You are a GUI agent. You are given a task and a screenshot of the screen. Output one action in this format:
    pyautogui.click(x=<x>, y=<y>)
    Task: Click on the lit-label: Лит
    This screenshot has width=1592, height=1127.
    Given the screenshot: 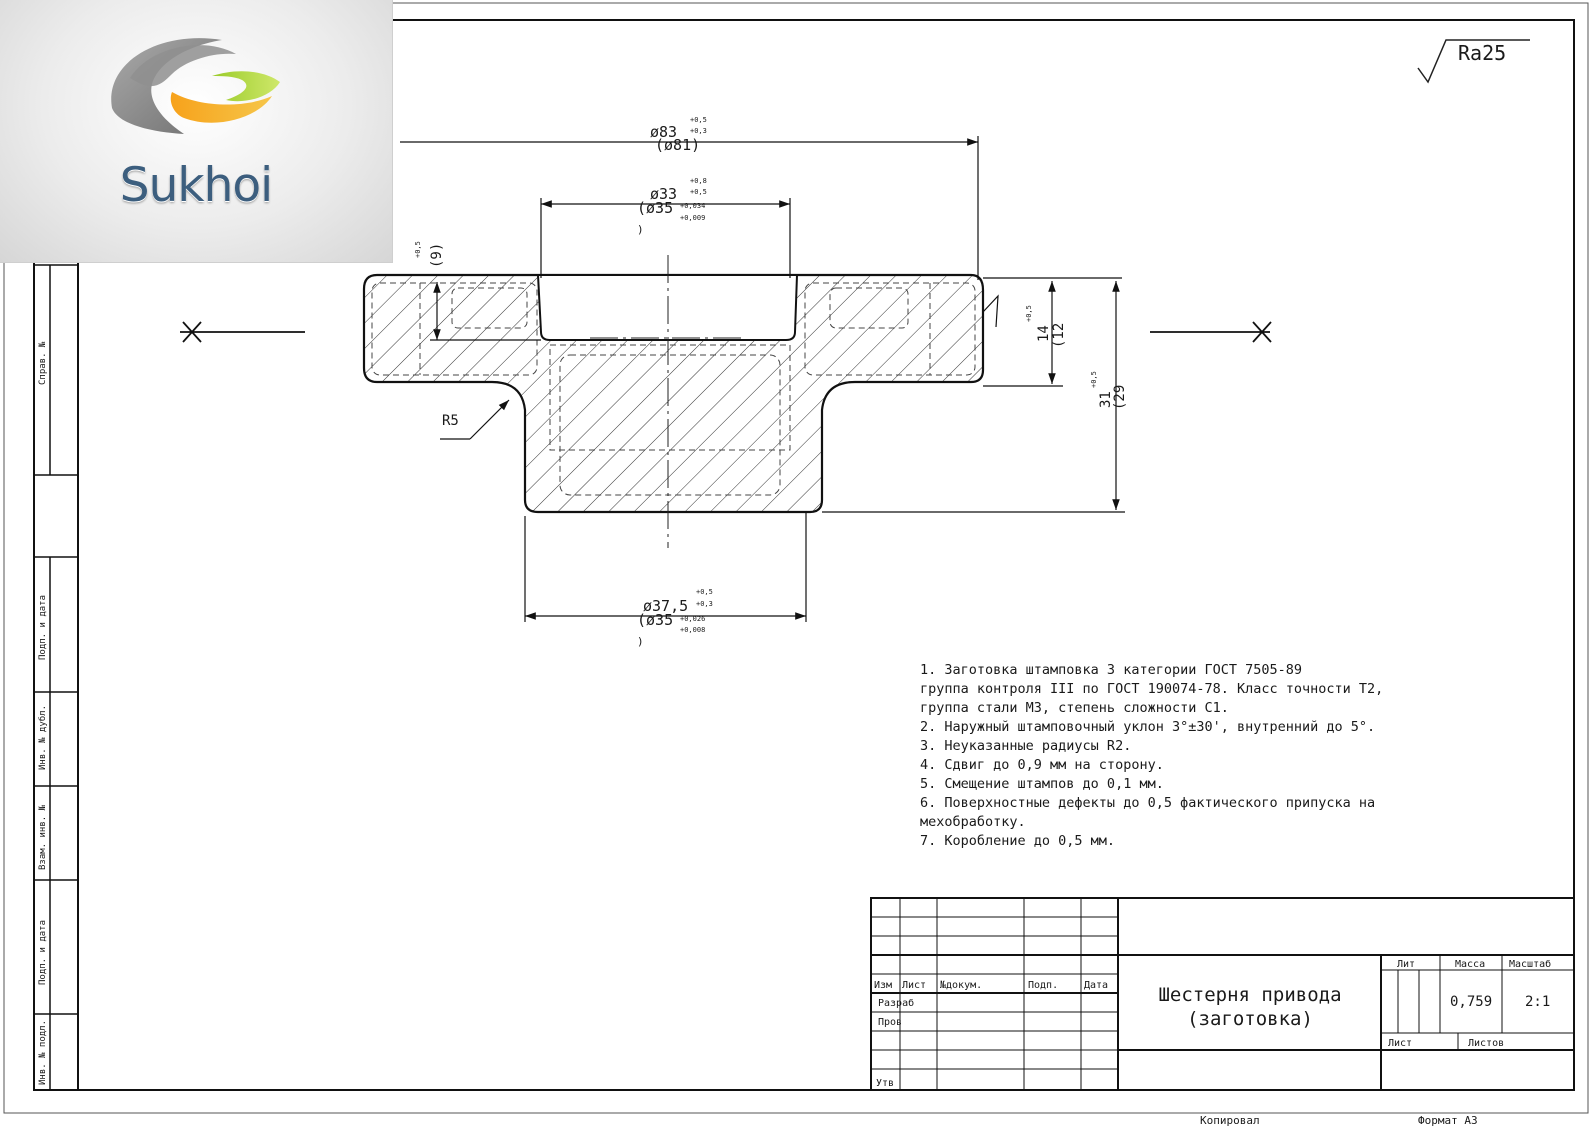 What is the action you would take?
    pyautogui.click(x=1406, y=964)
    